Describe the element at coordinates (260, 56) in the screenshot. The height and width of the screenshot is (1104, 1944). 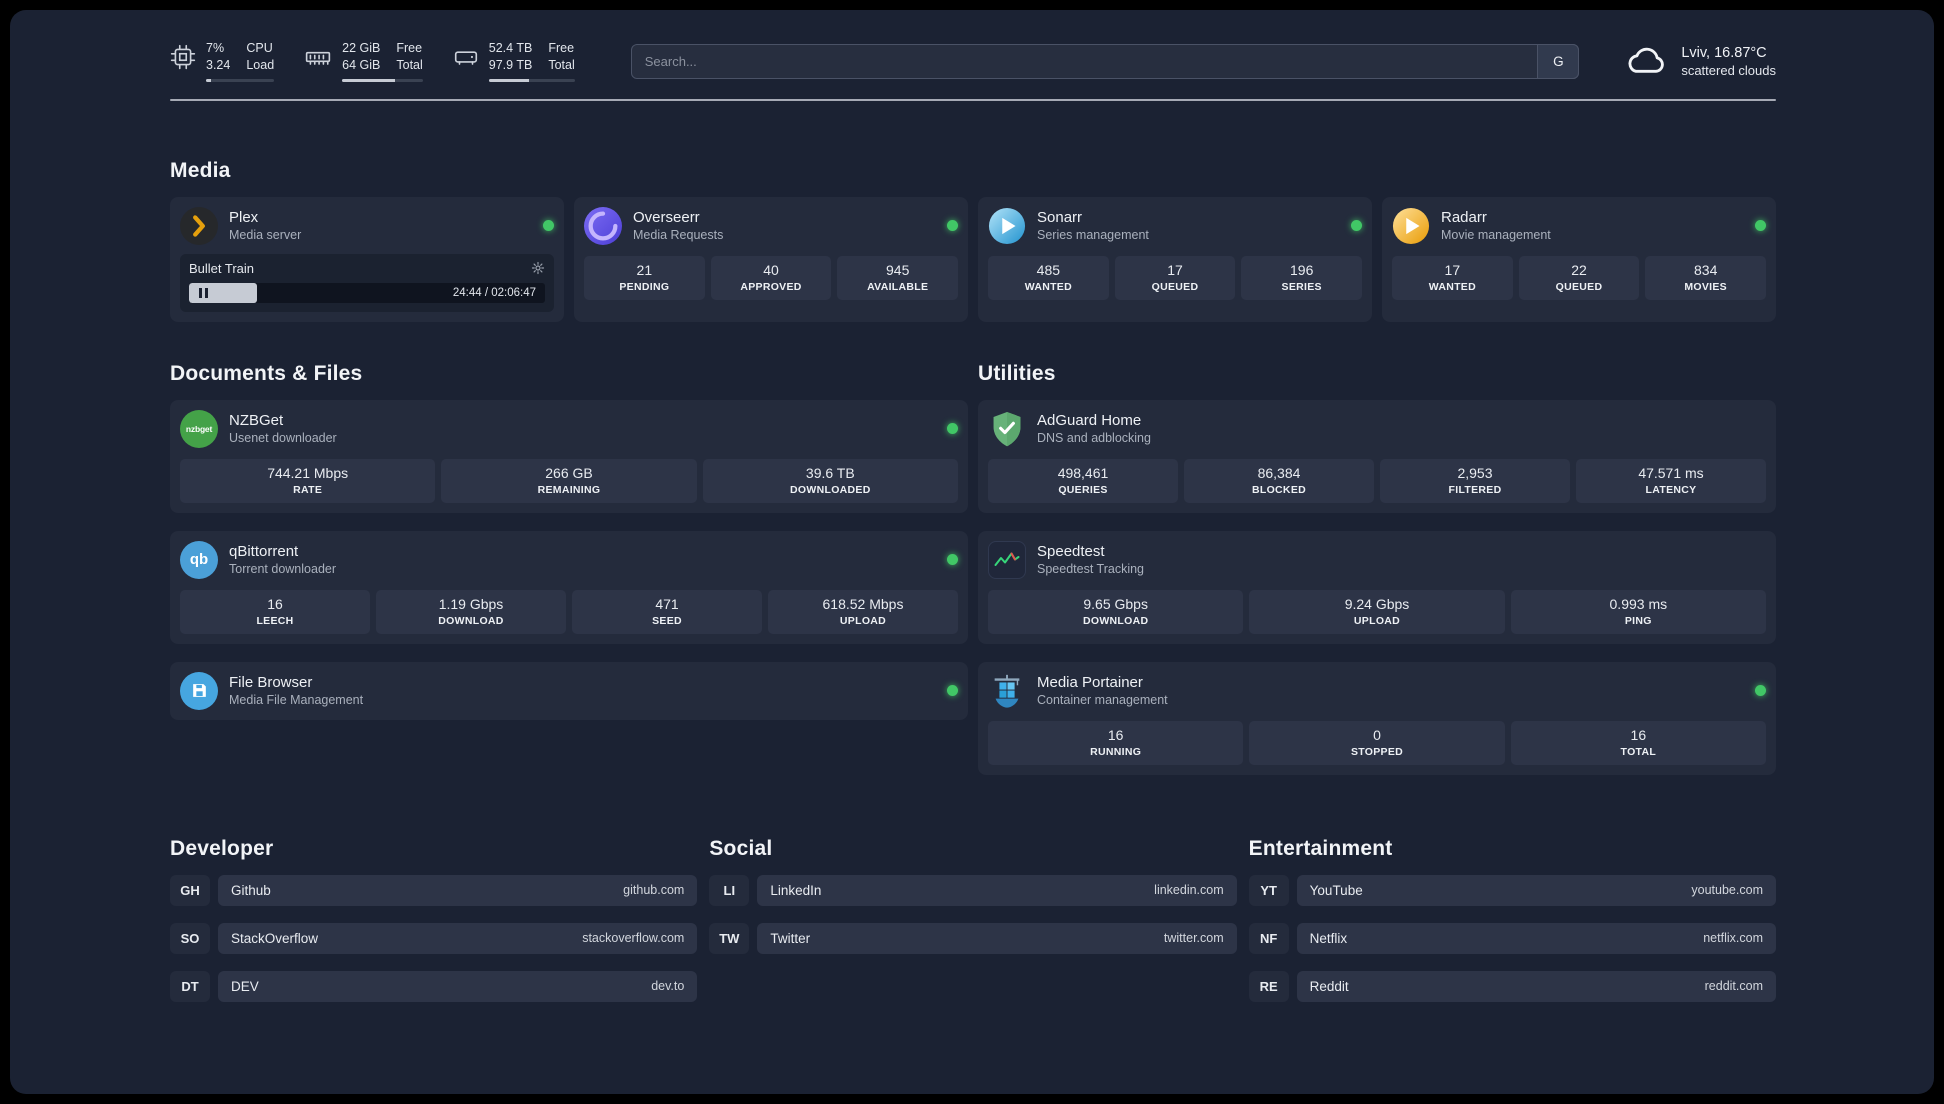
I see `cpu-labels: CPU Load` at that location.